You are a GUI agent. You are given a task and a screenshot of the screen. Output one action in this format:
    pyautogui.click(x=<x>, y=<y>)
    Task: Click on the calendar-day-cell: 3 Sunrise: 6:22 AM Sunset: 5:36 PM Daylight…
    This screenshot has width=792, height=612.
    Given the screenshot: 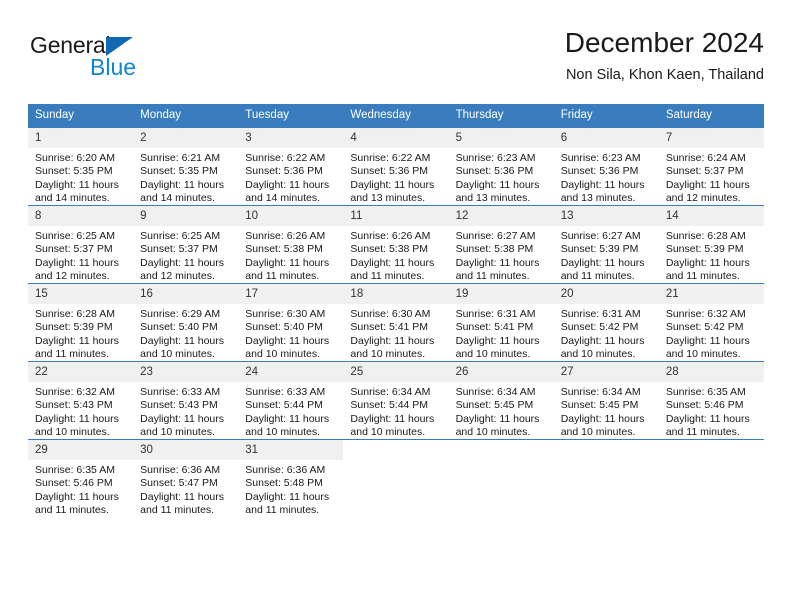 What is the action you would take?
    pyautogui.click(x=291, y=166)
    